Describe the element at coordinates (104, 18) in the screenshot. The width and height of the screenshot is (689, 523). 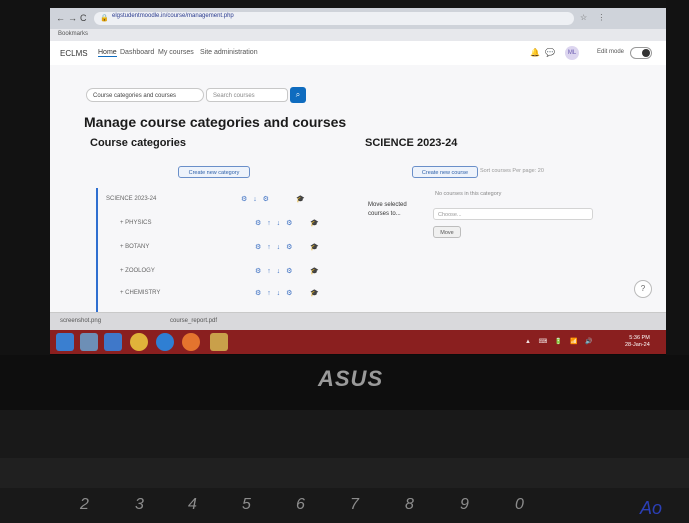
I see `lock-icon: 🔒` at that location.